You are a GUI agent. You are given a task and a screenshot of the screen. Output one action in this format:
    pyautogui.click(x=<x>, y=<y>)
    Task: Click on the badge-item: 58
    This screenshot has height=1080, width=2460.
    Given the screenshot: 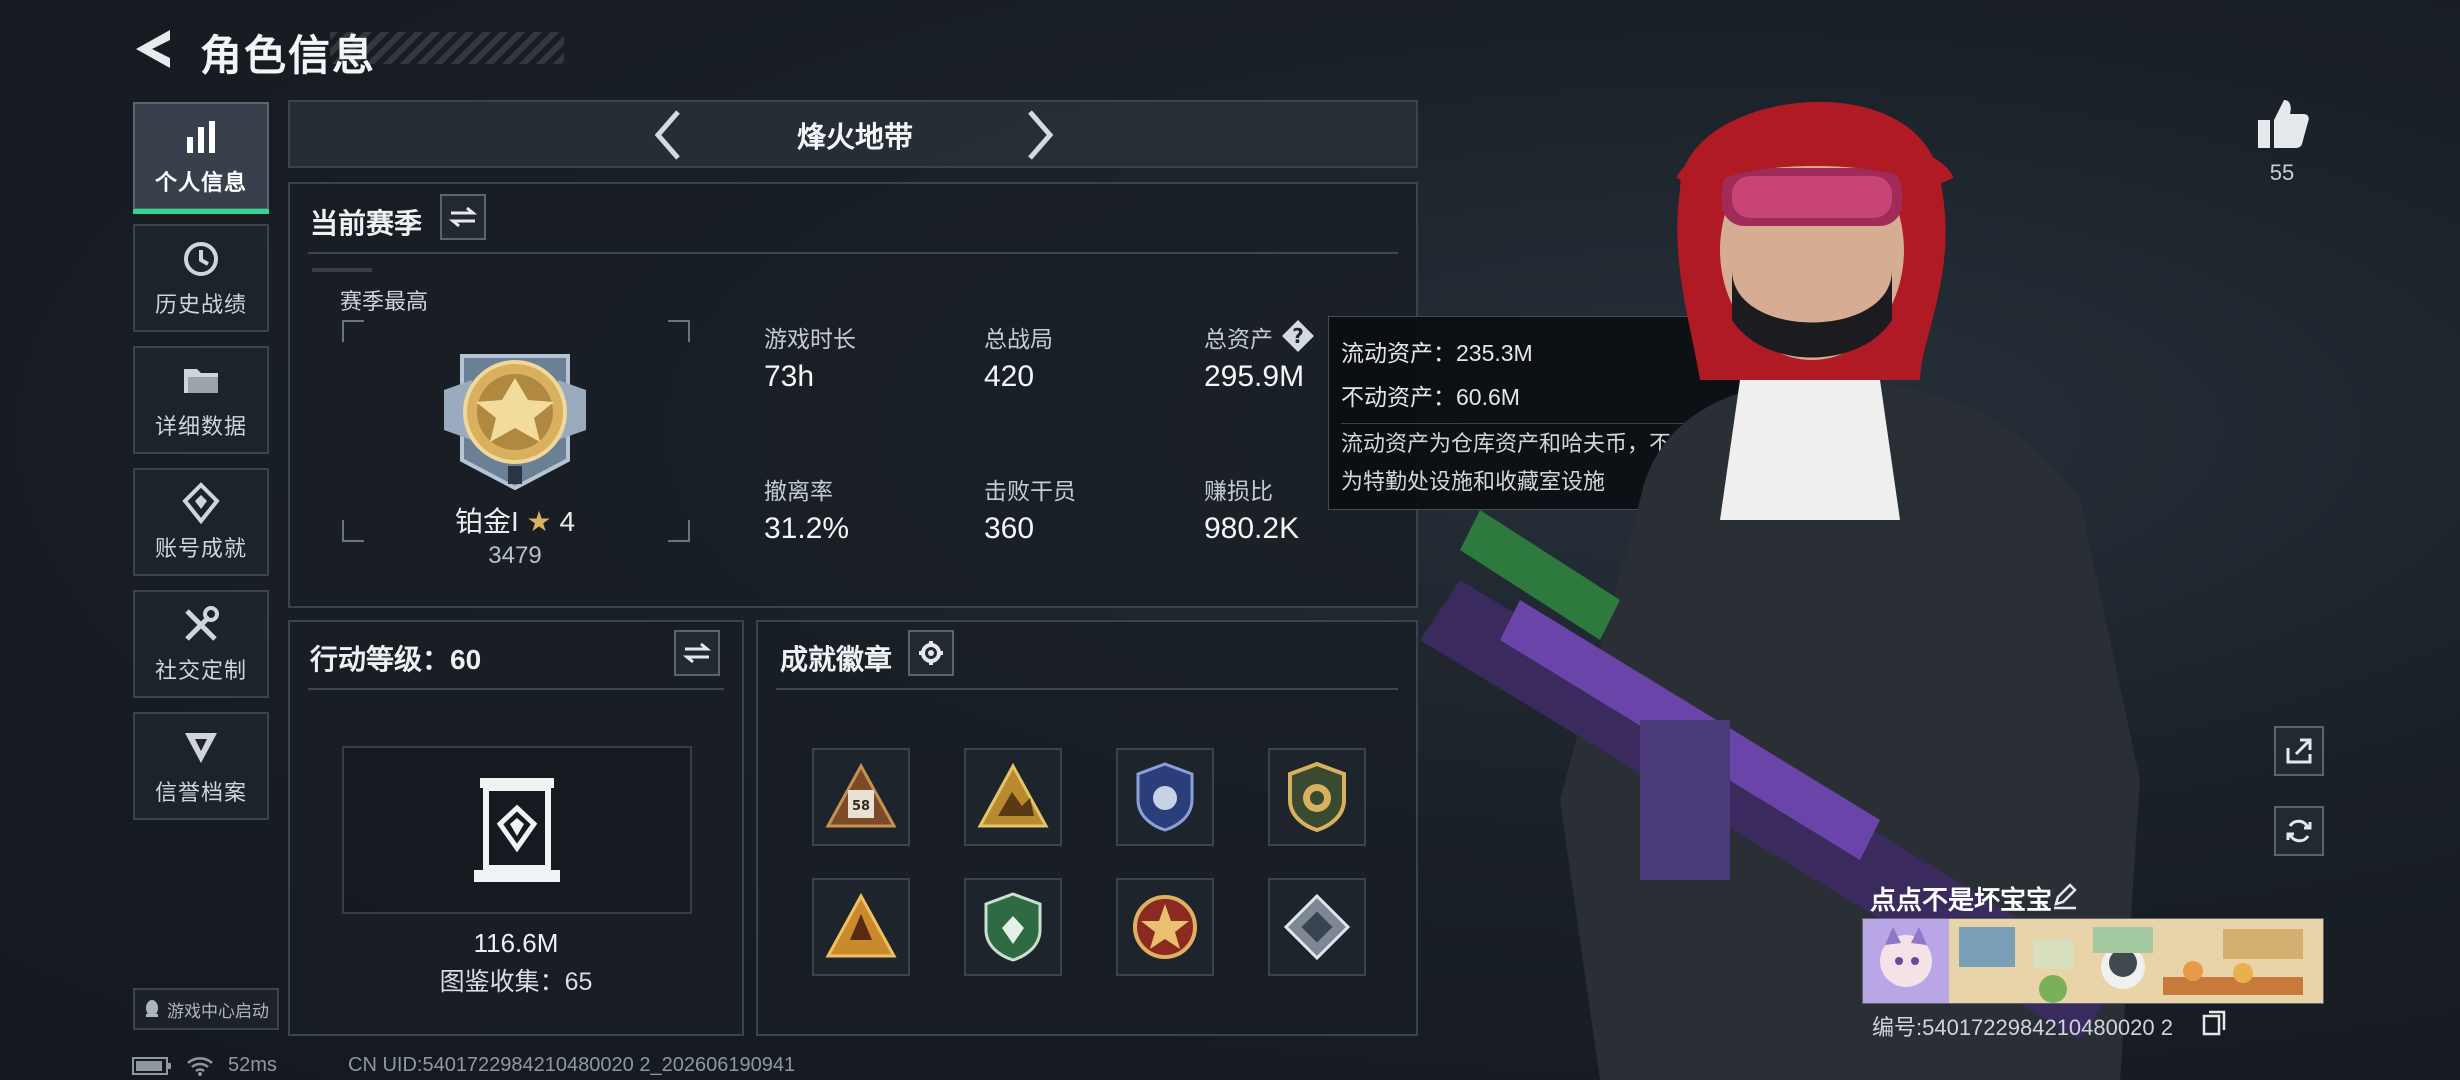 What is the action you would take?
    pyautogui.click(x=861, y=797)
    